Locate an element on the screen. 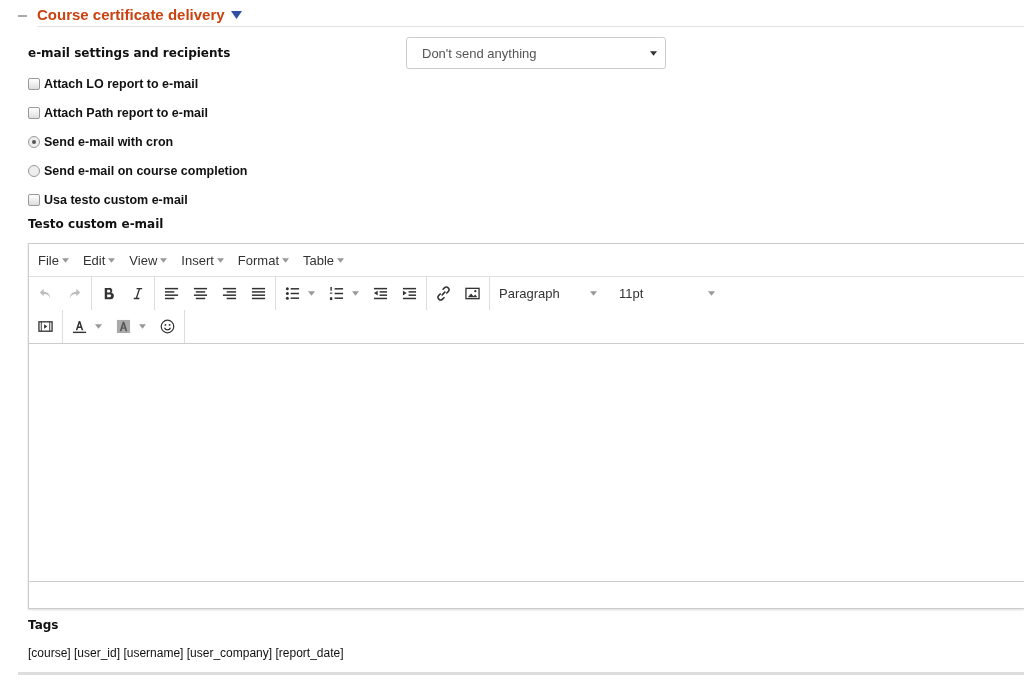 This screenshot has width=1024, height=688. font-size-dropdown: 11pt is located at coordinates (667, 293).